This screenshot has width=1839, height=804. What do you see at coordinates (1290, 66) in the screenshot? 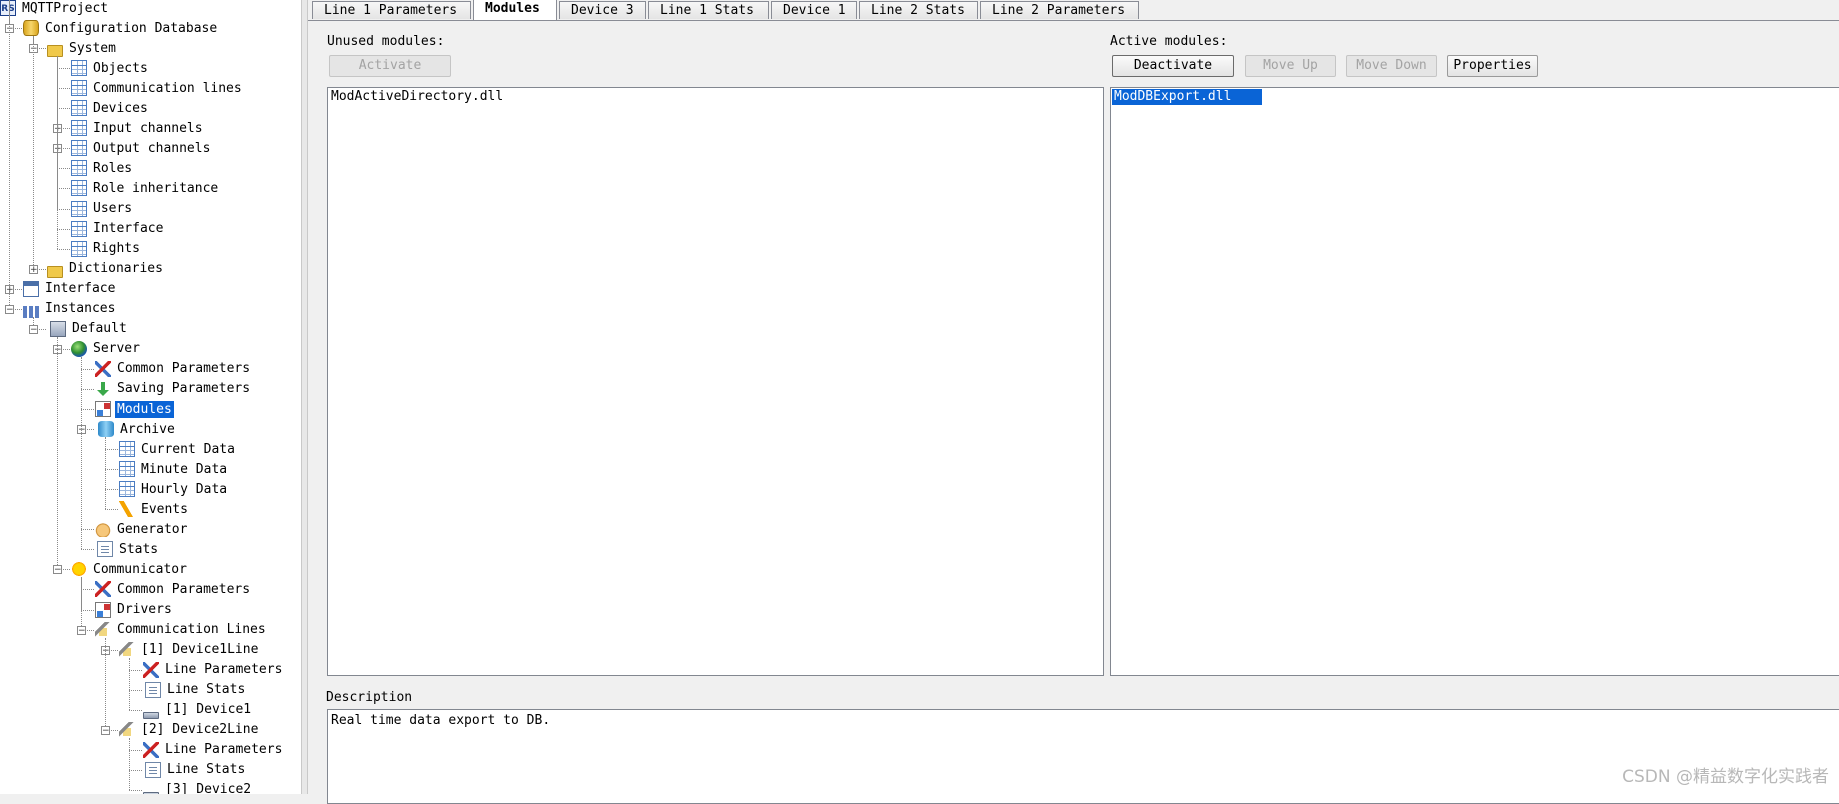
I see `move-up-button: Move Up` at bounding box center [1290, 66].